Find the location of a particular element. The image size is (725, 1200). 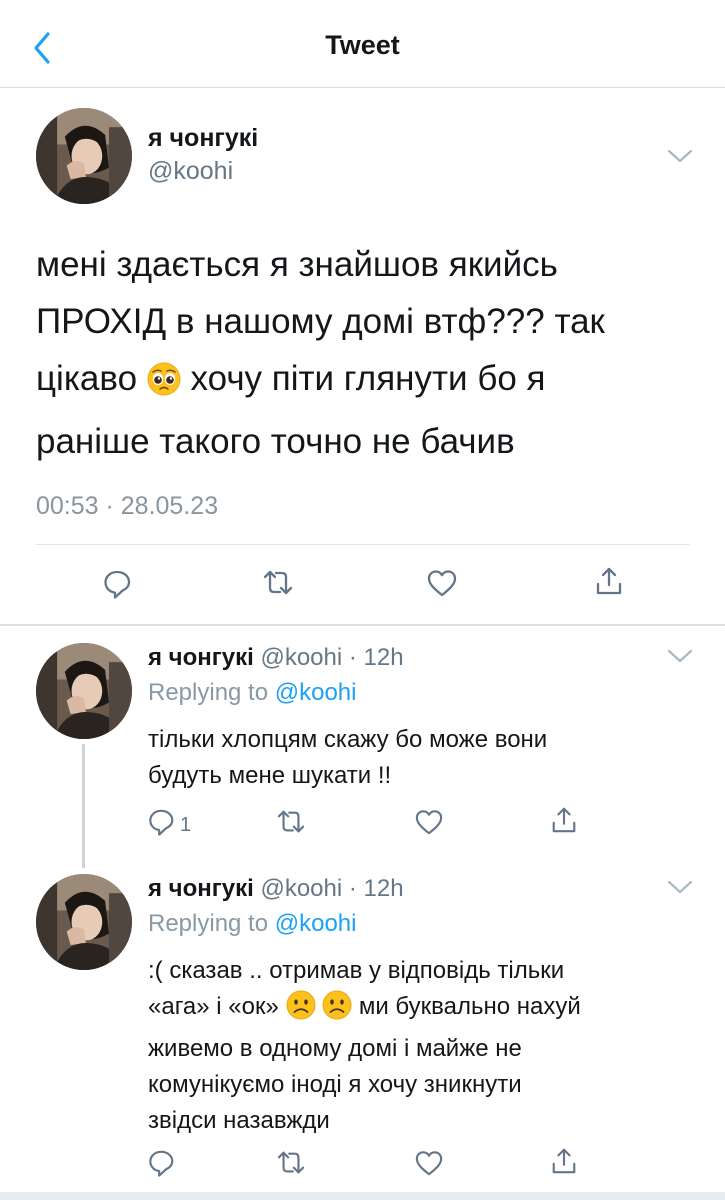

tweet-timestamp: 00:53 · 28.05.23 is located at coordinates (127, 506).